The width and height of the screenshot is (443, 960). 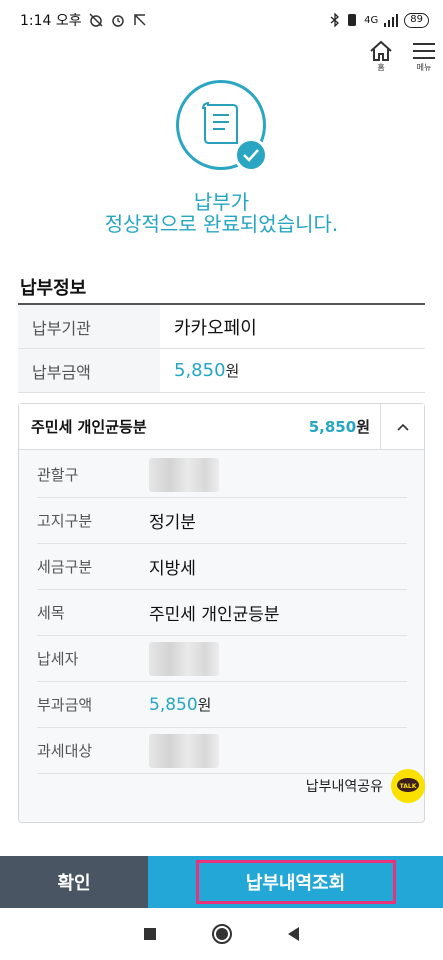 I want to click on detail-row: 부과금액 5,850원, so click(x=222, y=705).